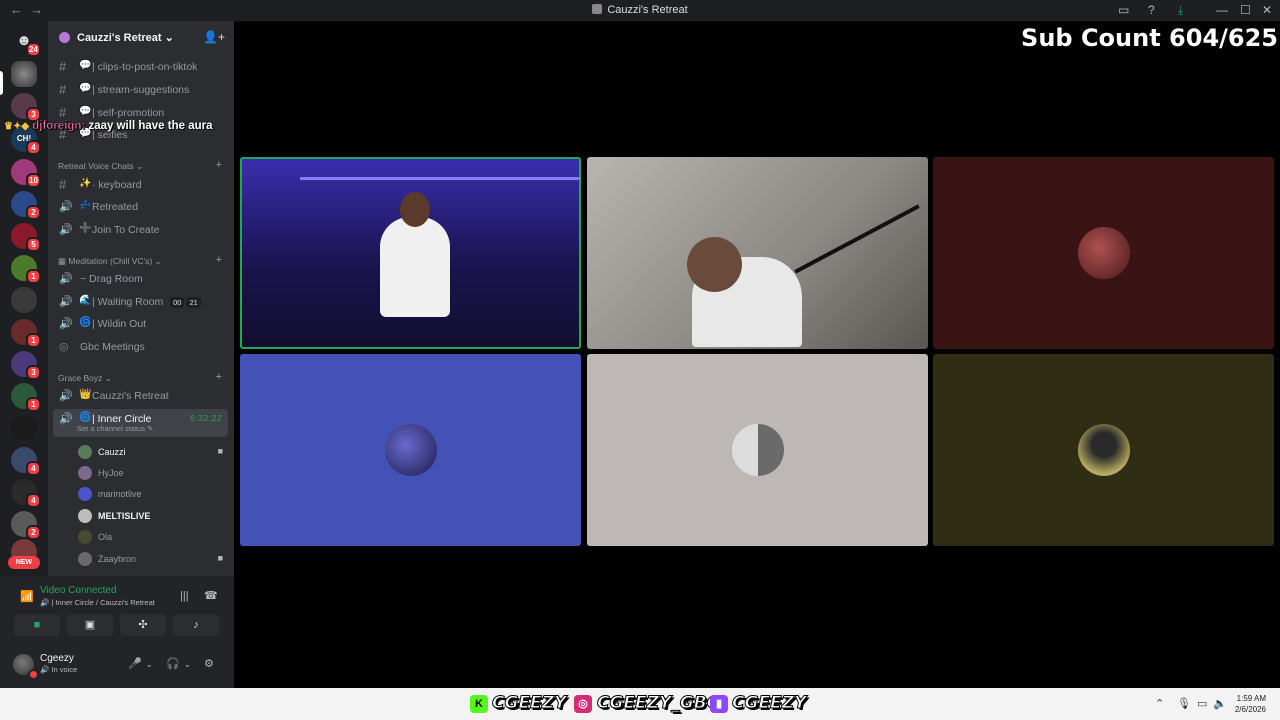 The width and height of the screenshot is (1280, 720). What do you see at coordinates (151, 537) in the screenshot?
I see `voice-member: Ola` at bounding box center [151, 537].